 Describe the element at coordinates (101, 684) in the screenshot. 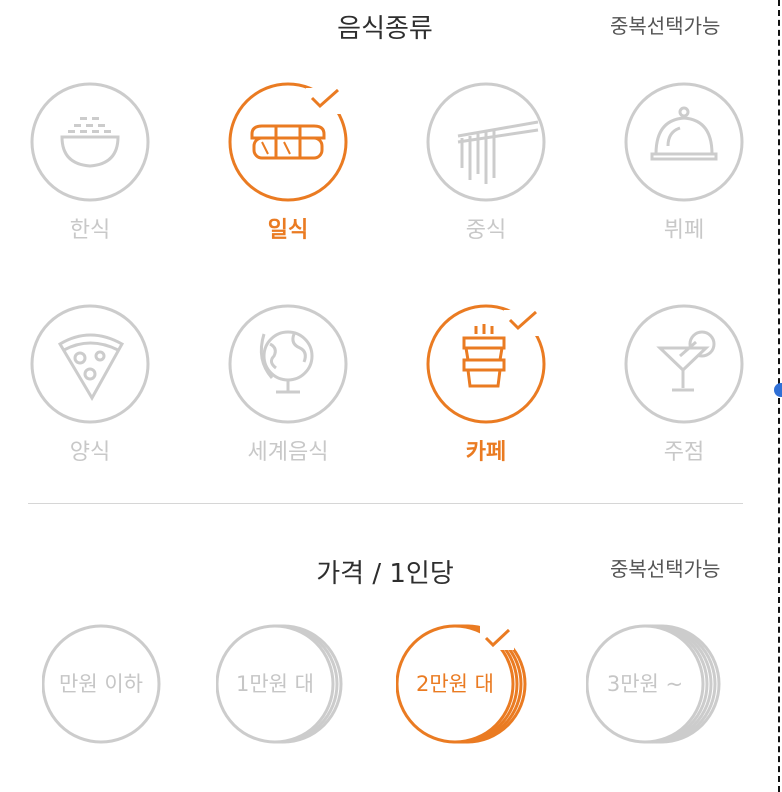

I see `price-label: 만원 이하` at that location.